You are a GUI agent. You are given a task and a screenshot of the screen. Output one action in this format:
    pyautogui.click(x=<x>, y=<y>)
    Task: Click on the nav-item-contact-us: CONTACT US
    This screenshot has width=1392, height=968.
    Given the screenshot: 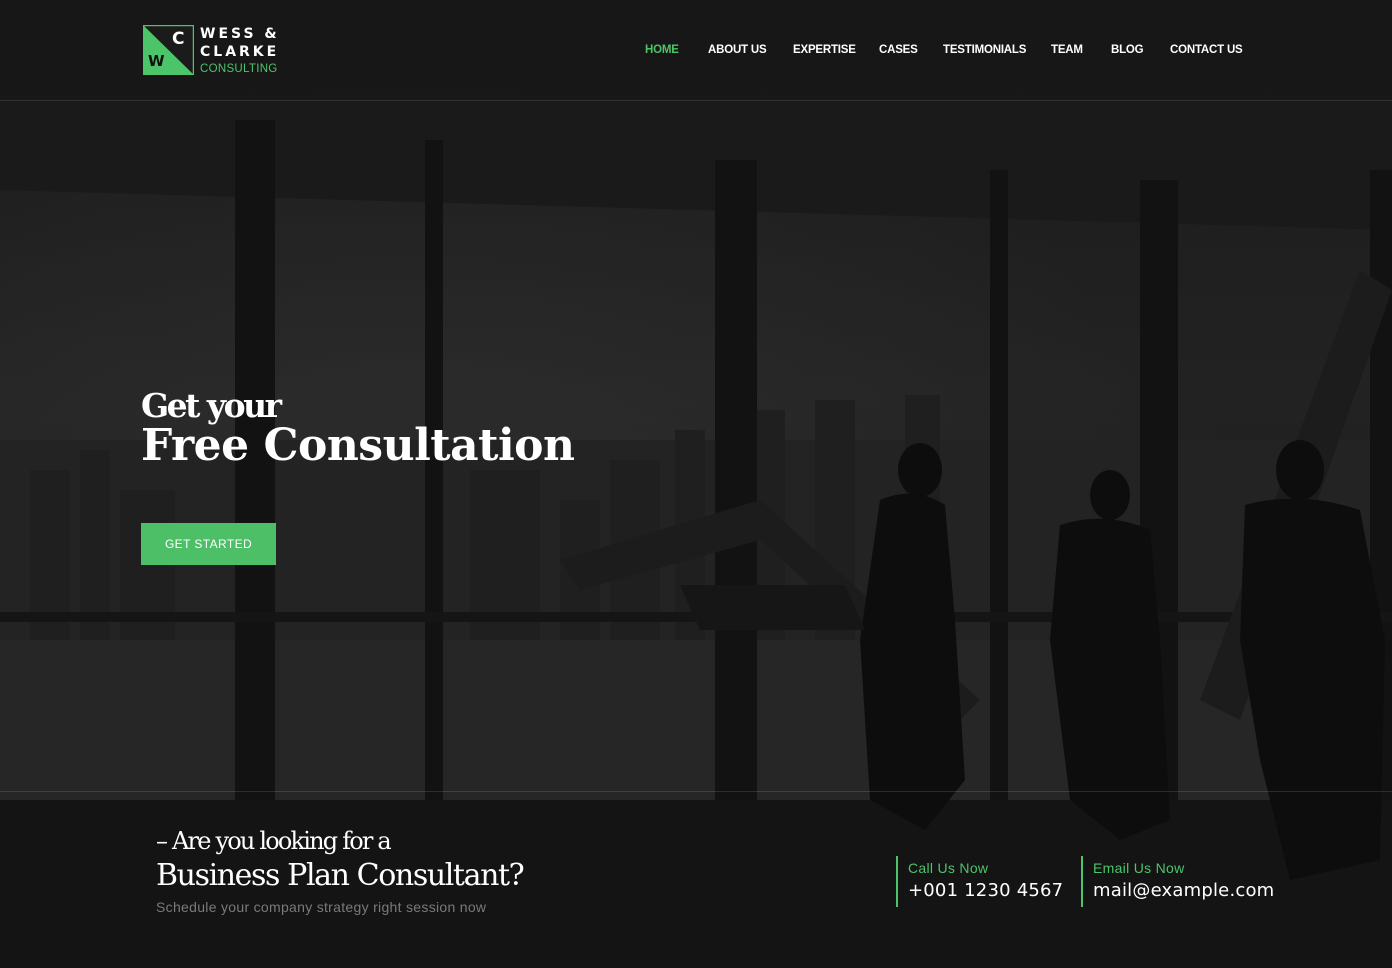 What is the action you would take?
    pyautogui.click(x=1206, y=50)
    